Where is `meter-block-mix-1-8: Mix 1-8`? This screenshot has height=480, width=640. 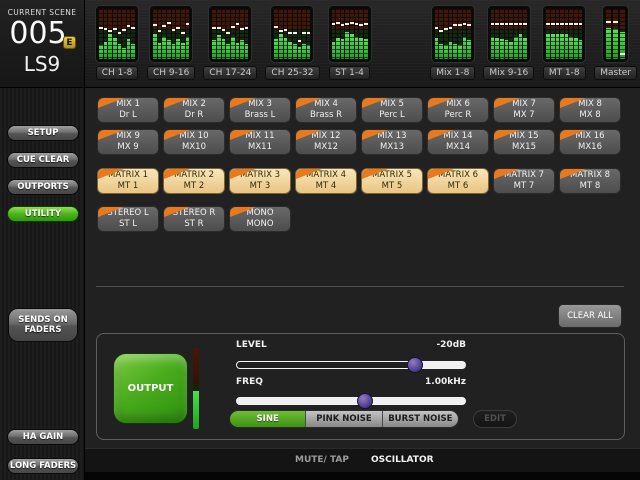 meter-block-mix-1-8: Mix 1-8 is located at coordinates (453, 42).